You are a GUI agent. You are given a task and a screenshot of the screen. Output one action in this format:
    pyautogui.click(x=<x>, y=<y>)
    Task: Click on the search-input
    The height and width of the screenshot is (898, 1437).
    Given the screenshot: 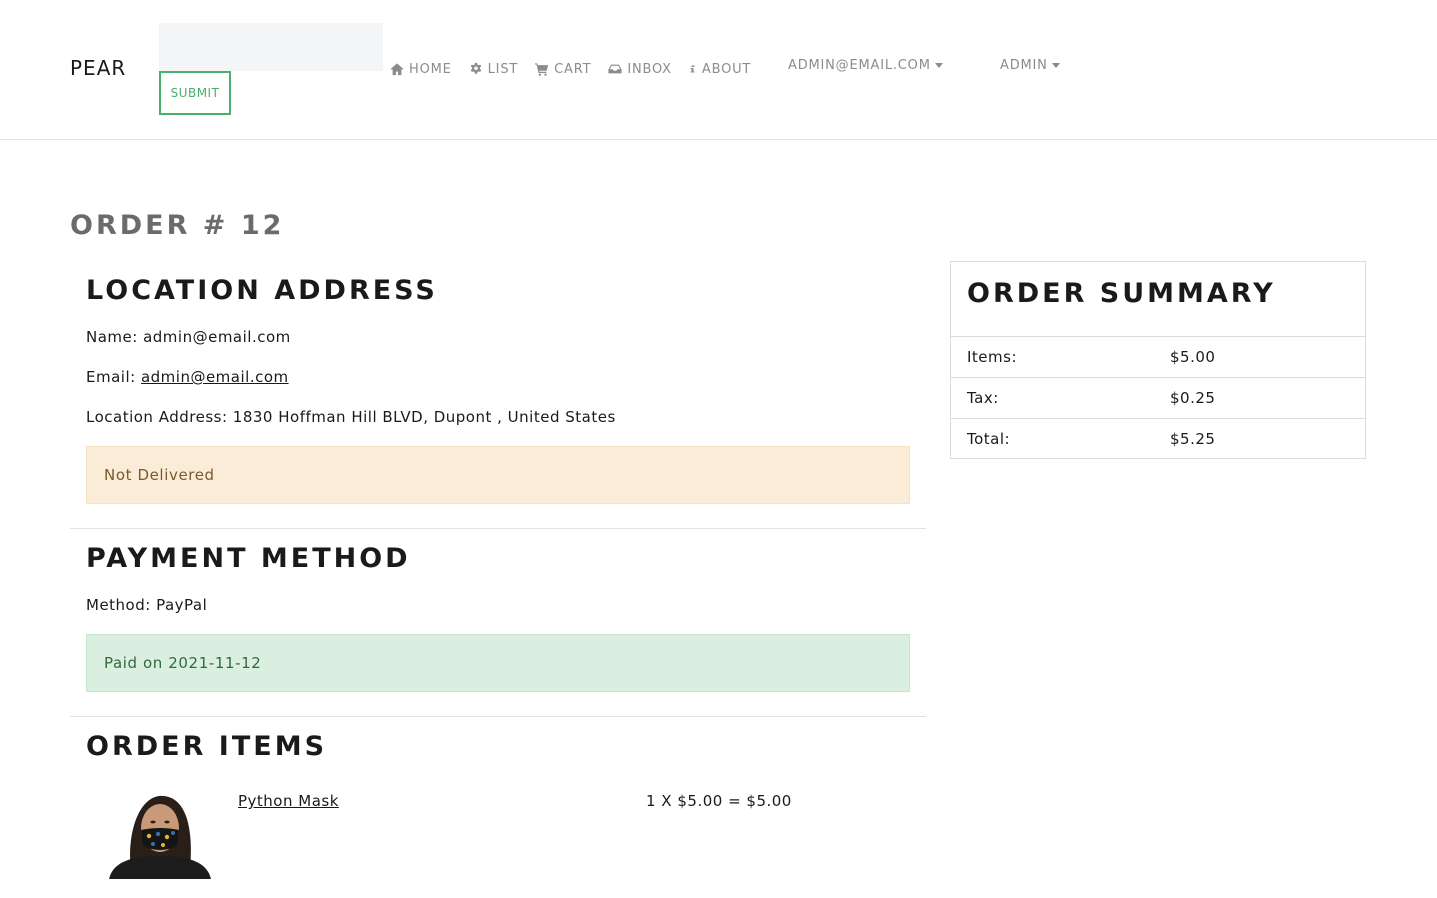 What is the action you would take?
    pyautogui.click(x=271, y=47)
    